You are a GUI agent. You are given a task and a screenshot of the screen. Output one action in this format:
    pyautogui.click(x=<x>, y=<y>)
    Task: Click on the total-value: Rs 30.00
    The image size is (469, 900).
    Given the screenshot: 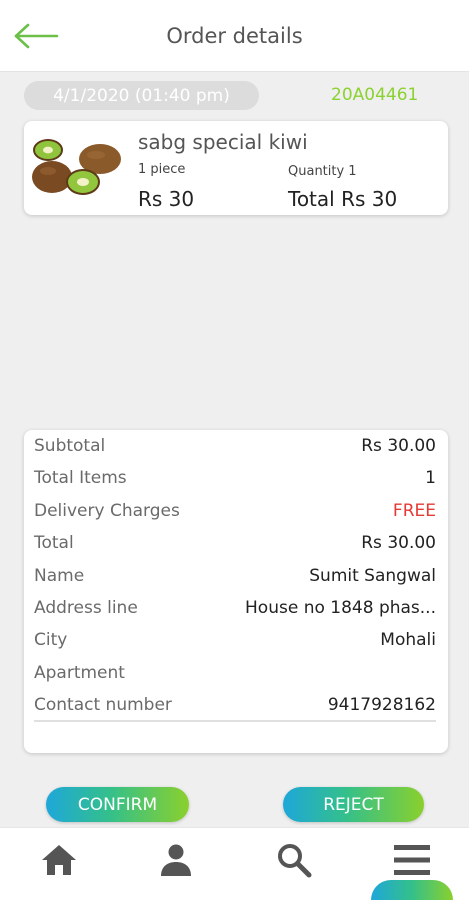 What is the action you would take?
    pyautogui.click(x=398, y=543)
    